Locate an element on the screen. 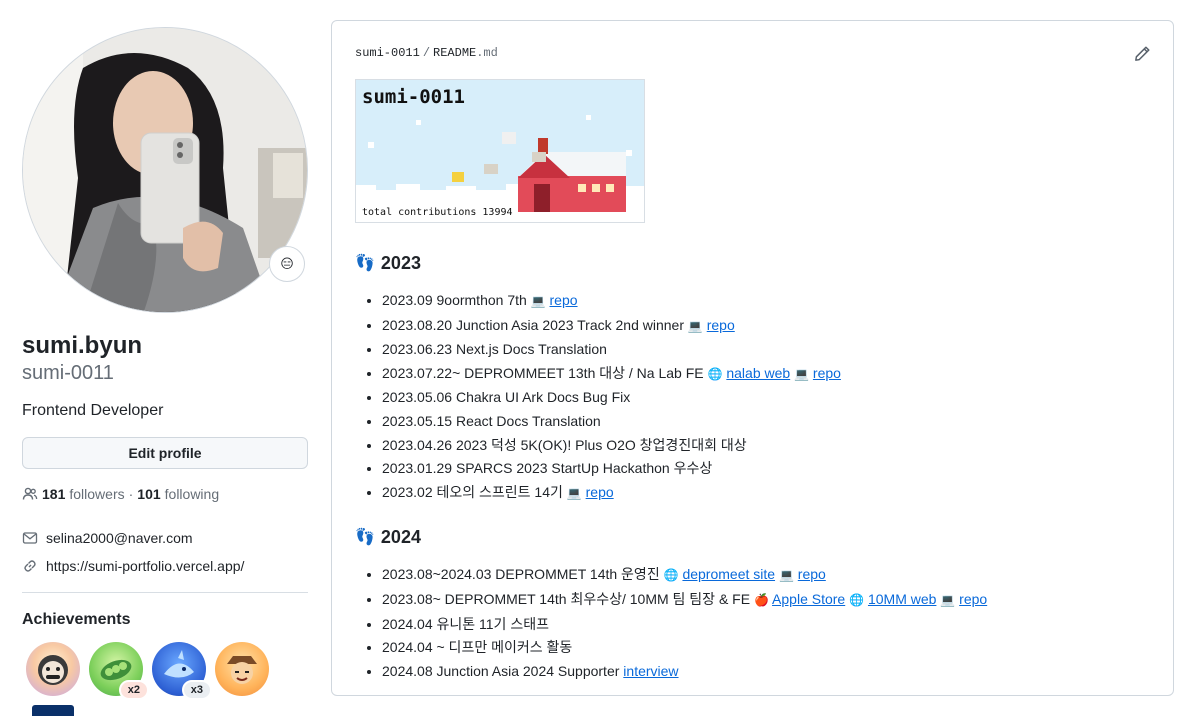  item-text: 2024.04 ~ 디프만 메이커스 활동 is located at coordinates (477, 647).